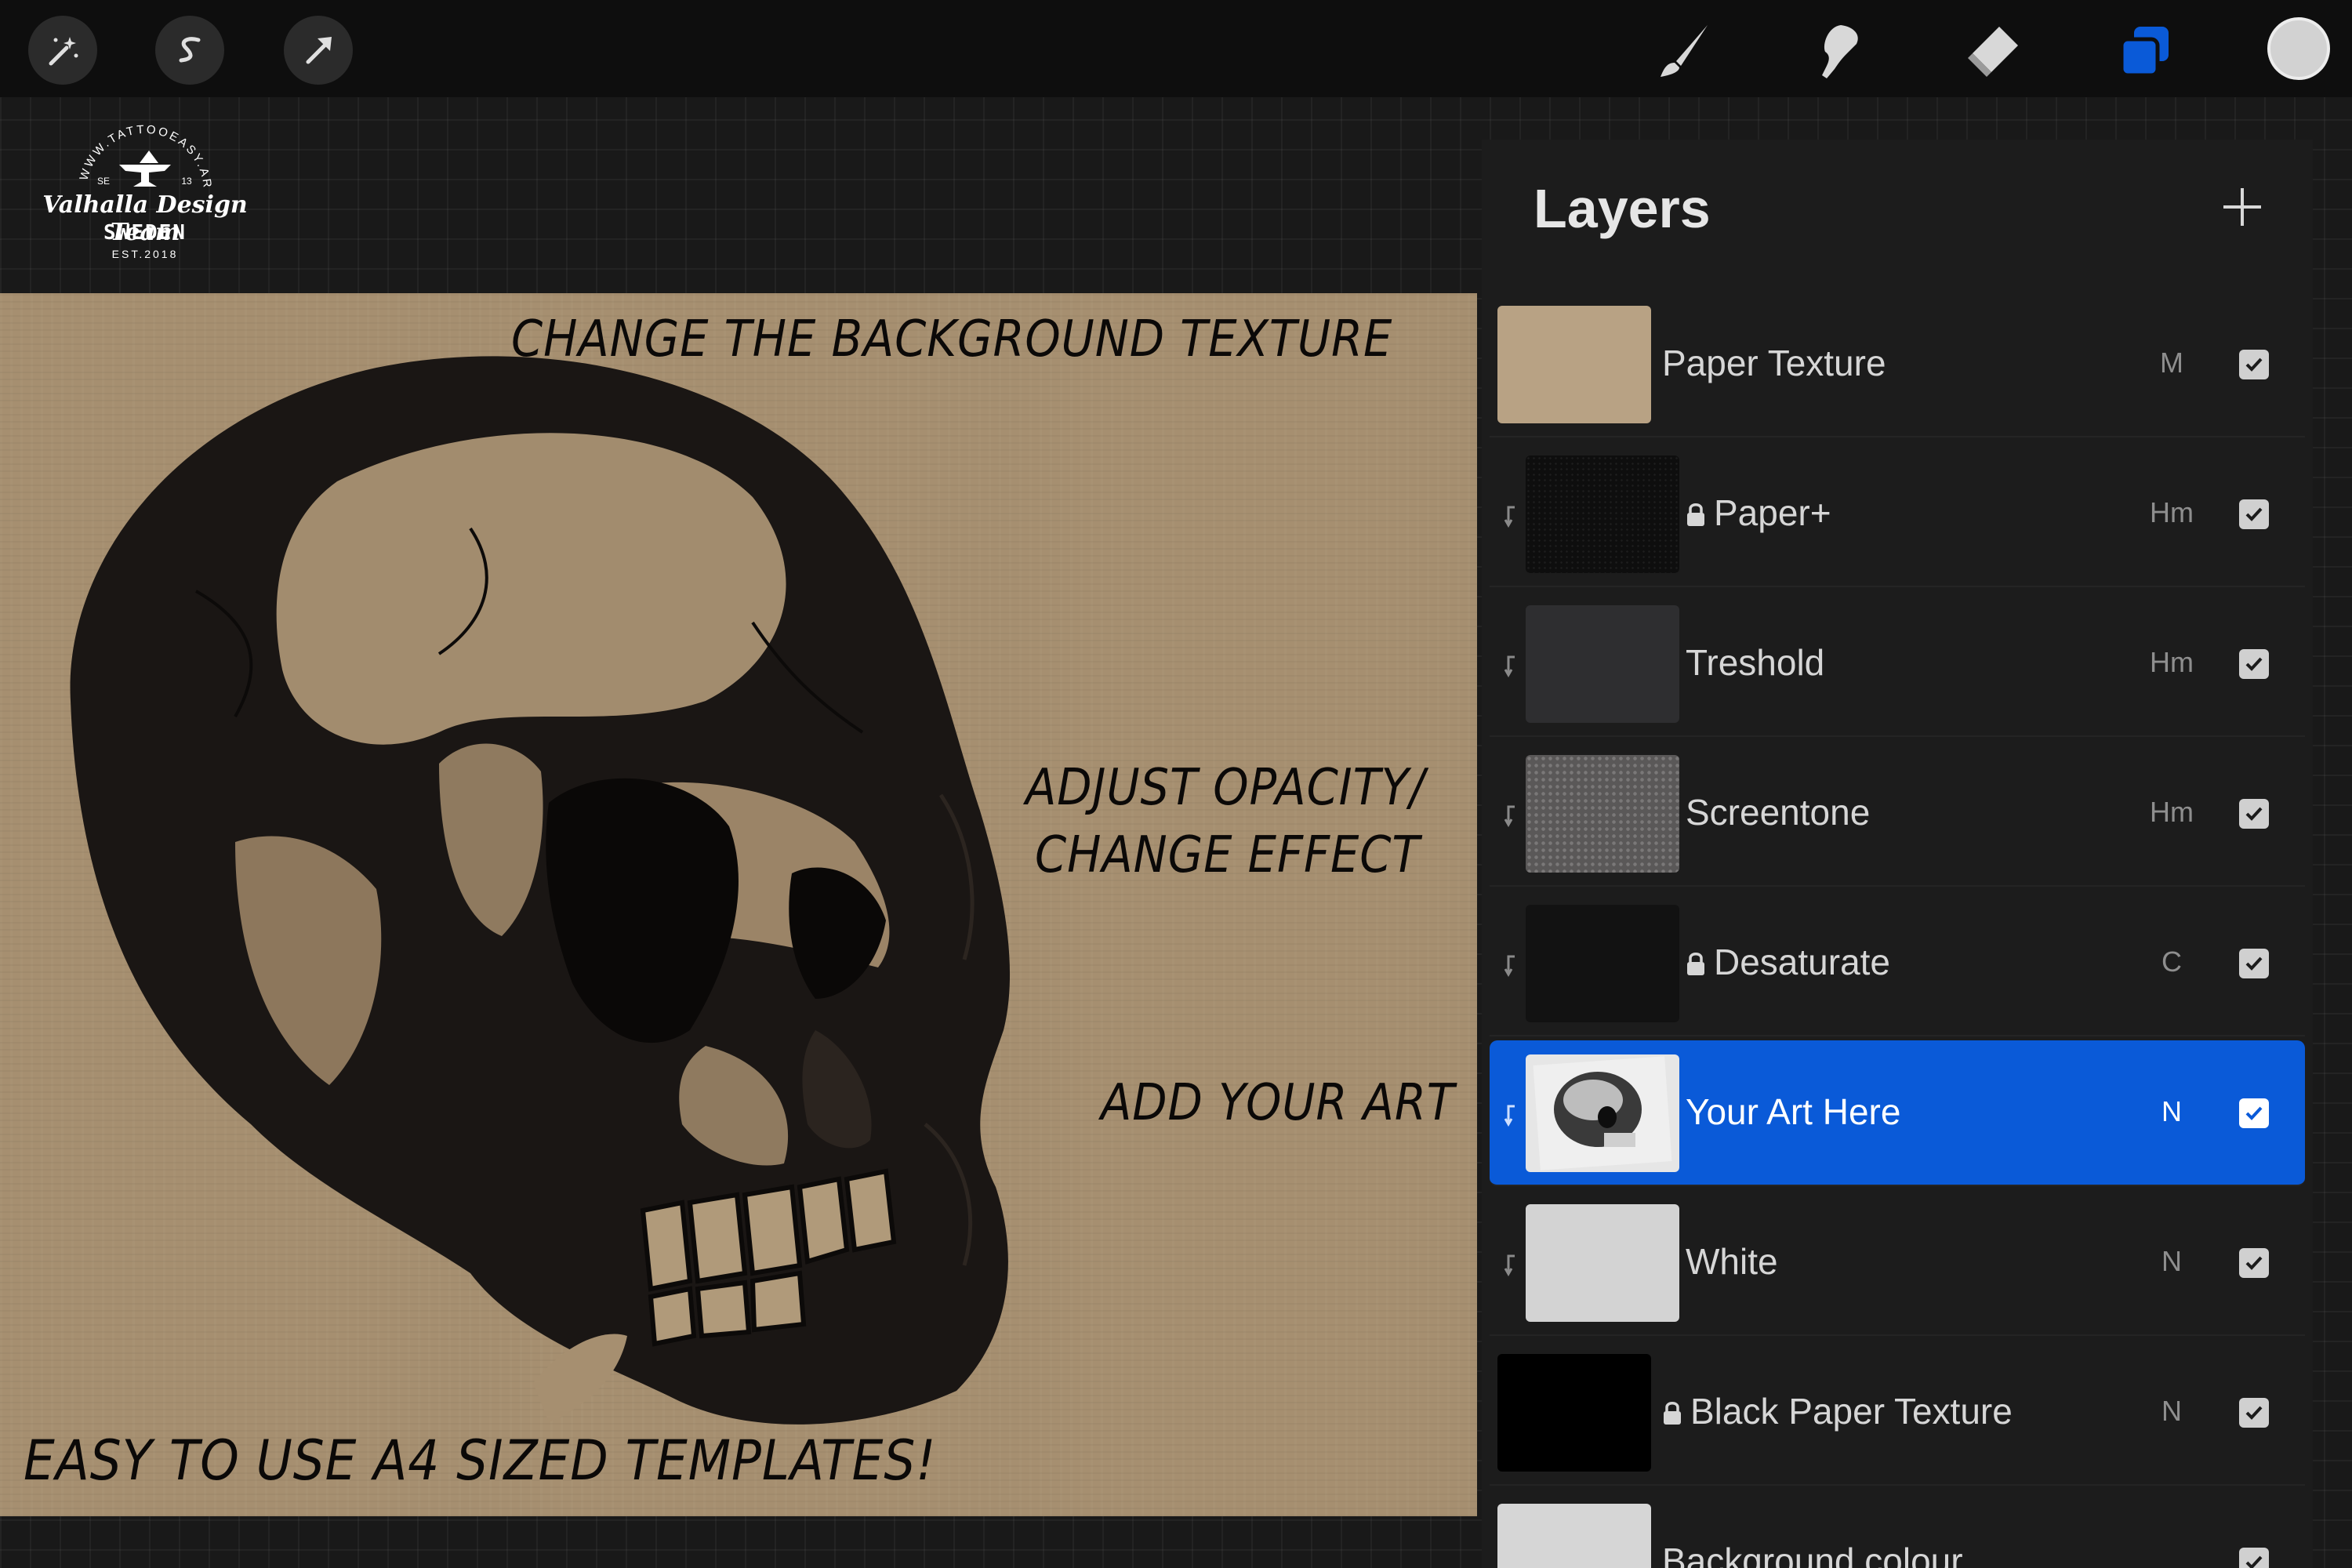  I want to click on plus-icon, so click(2242, 207).